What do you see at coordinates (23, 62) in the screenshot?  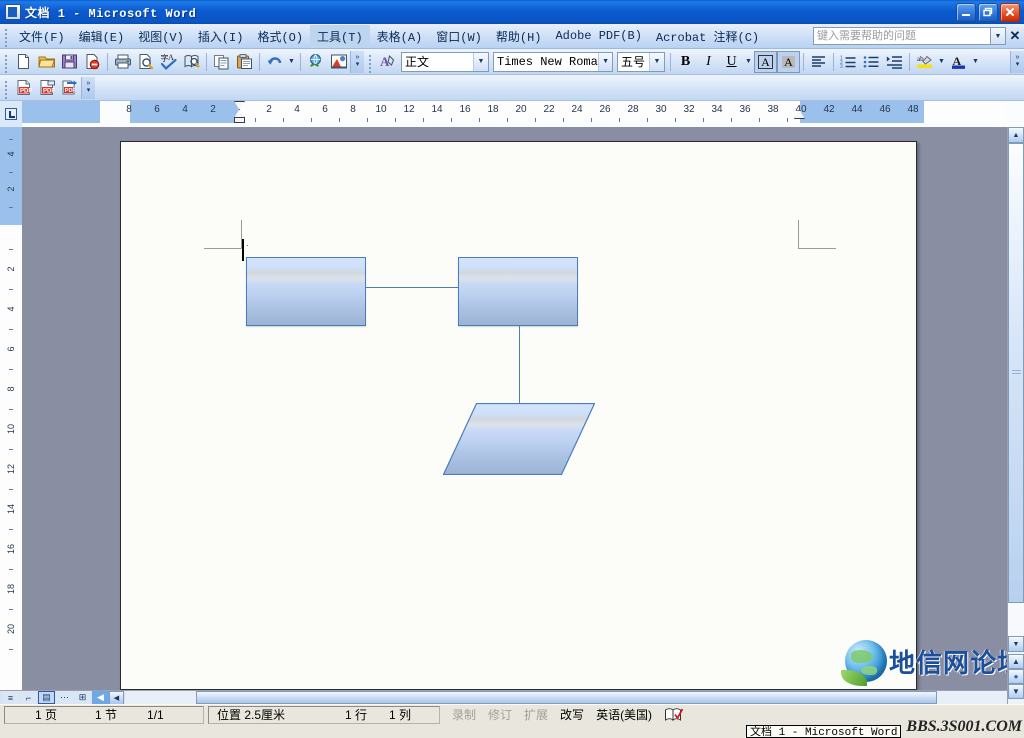 I see `new-document-icon` at bounding box center [23, 62].